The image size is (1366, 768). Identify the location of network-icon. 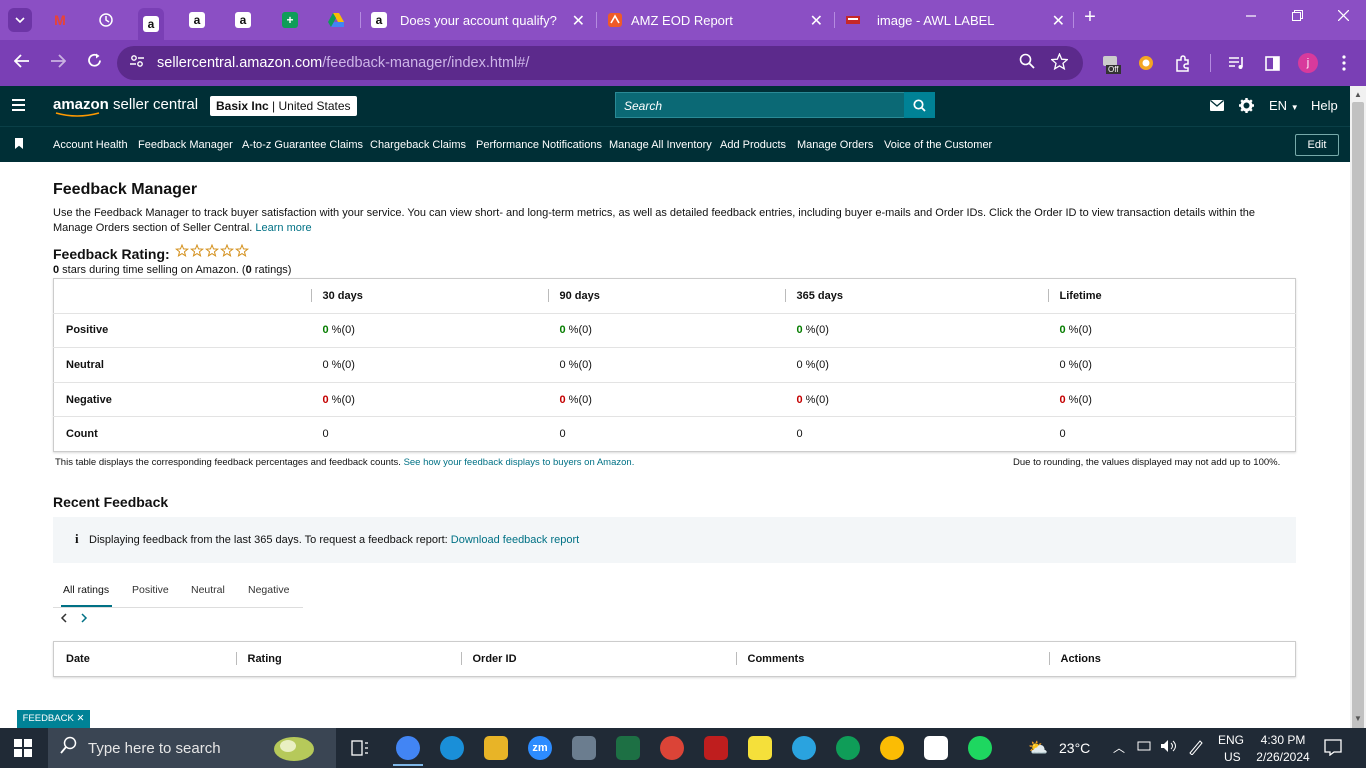
(1145, 747).